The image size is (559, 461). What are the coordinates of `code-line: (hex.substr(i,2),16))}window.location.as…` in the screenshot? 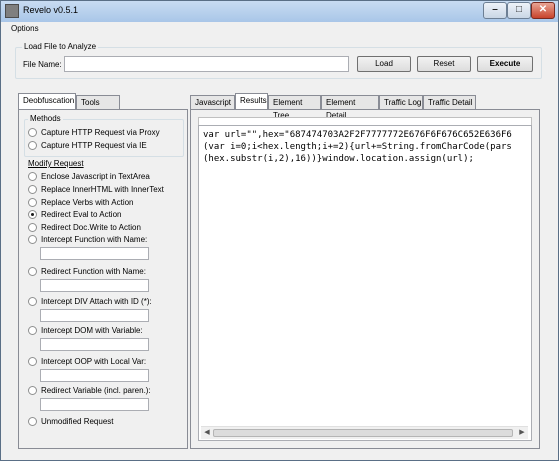 It's located at (338, 159).